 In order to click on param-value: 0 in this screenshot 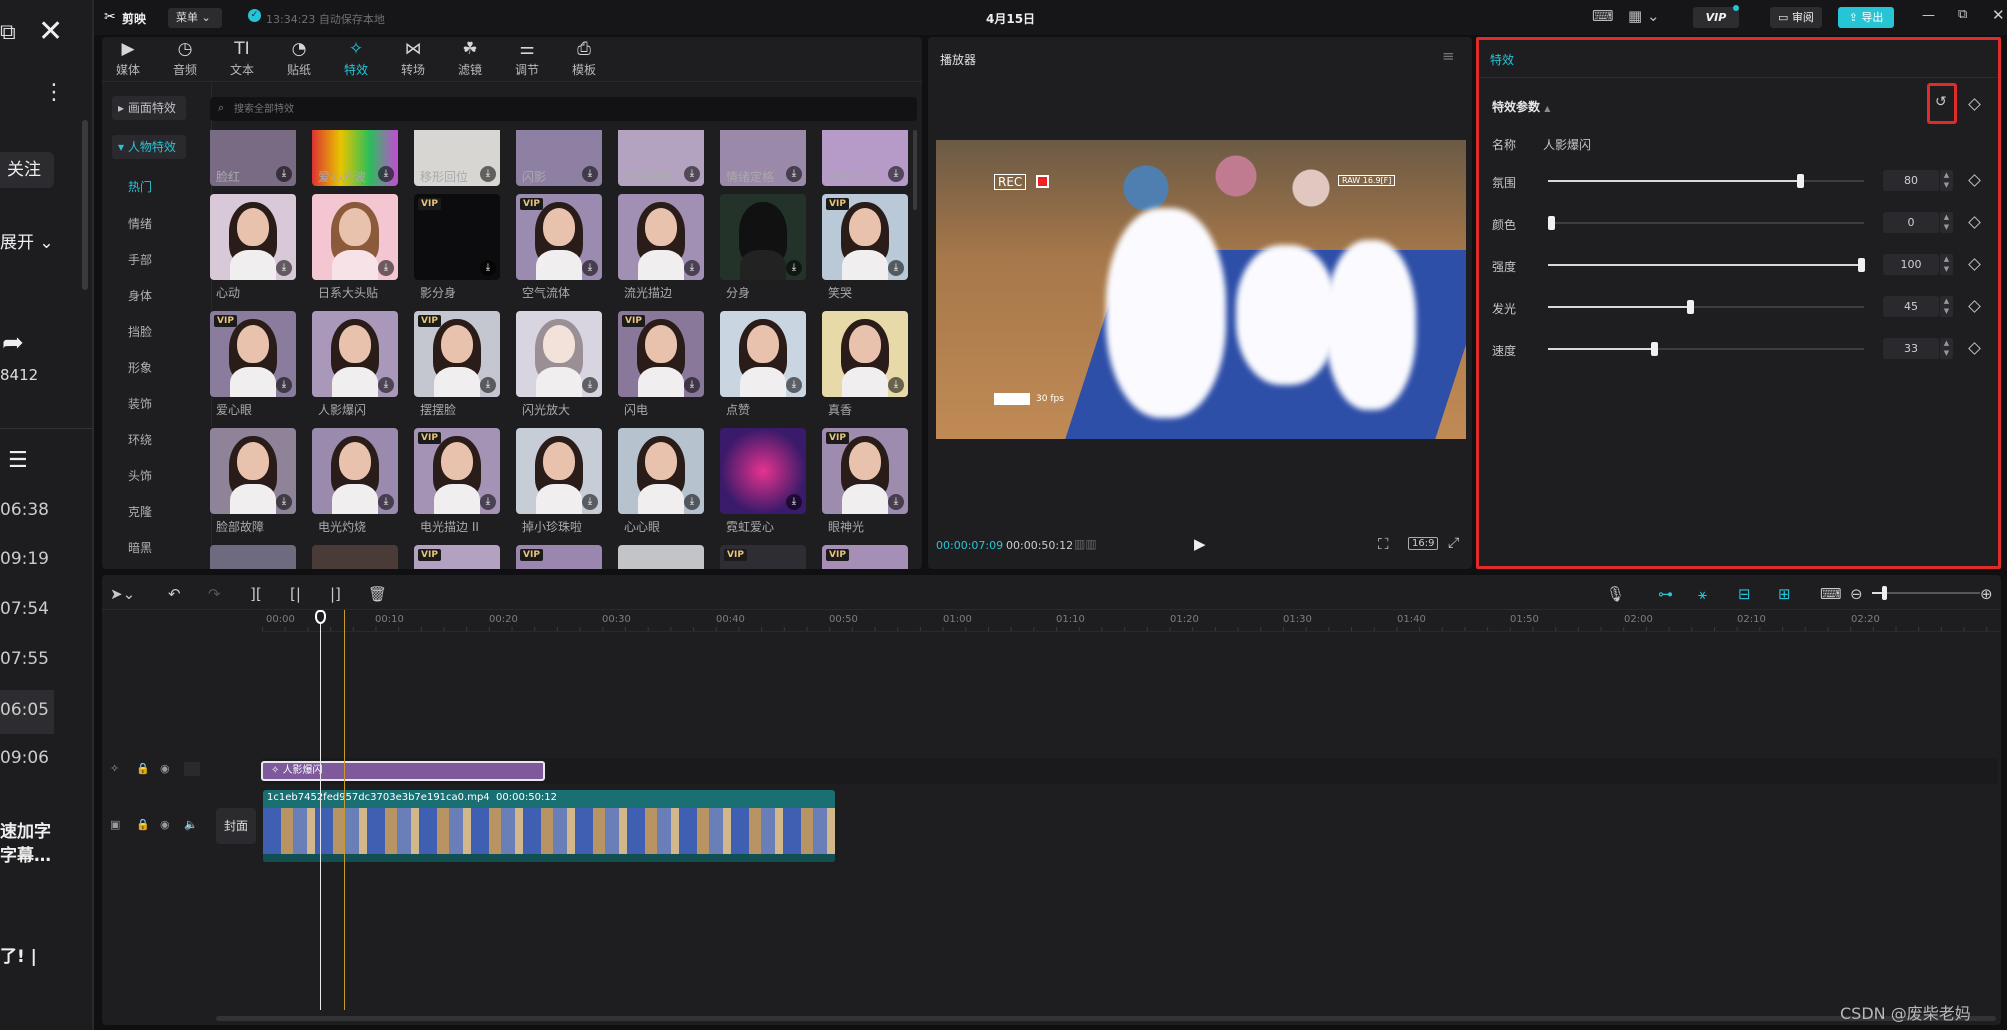, I will do `click(1911, 222)`.